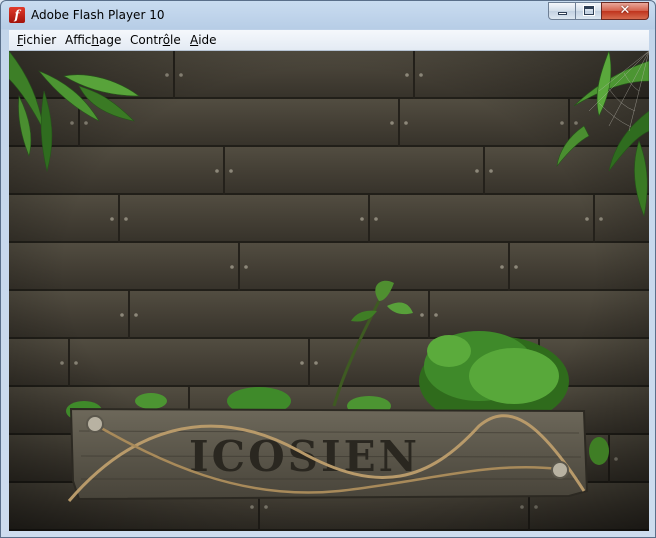 The image size is (656, 538). I want to click on sign-title: ICOSIEN, so click(304, 456).